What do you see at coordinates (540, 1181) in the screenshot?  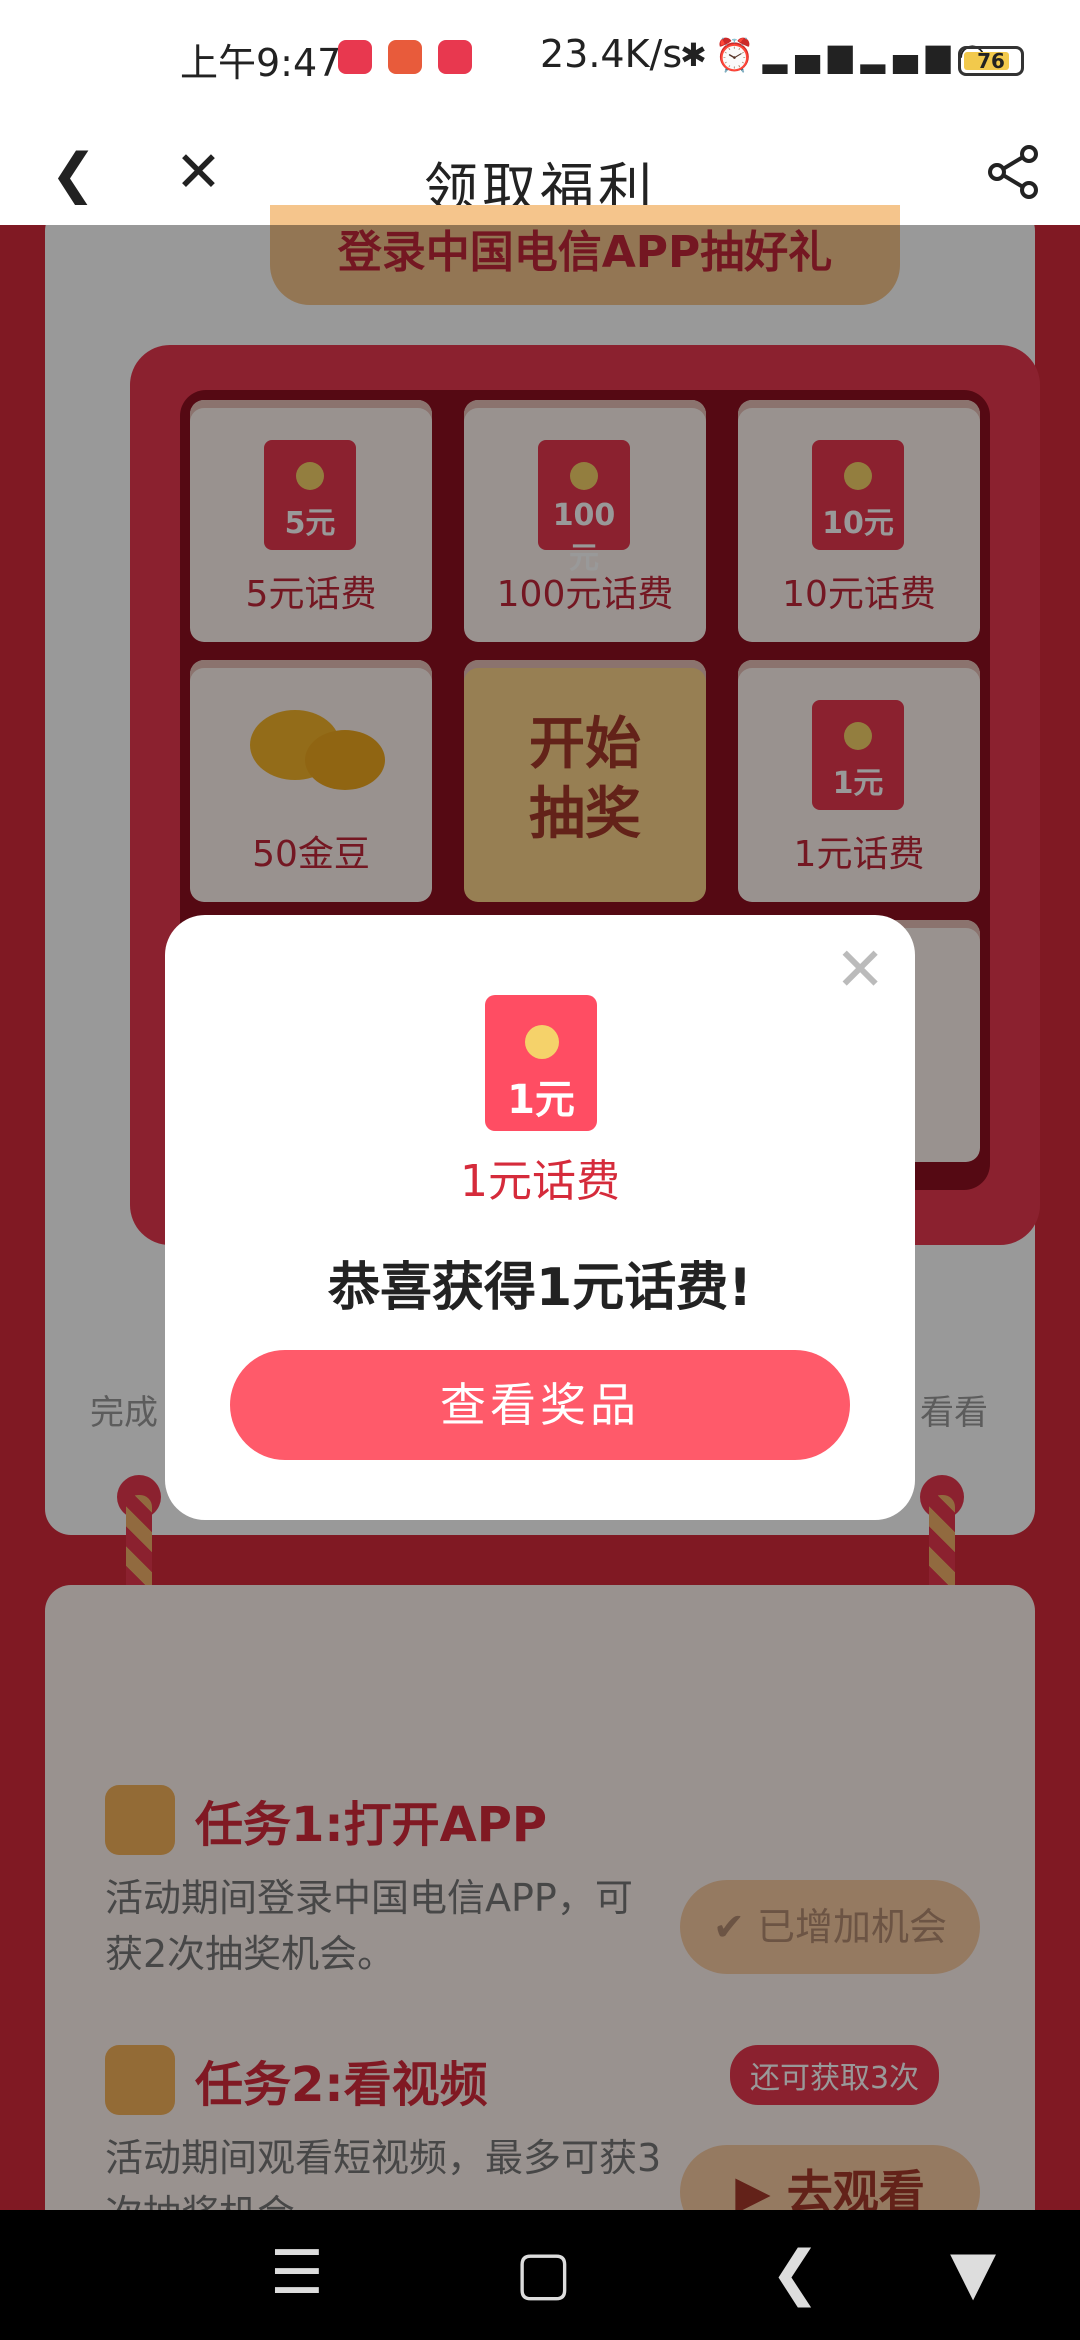 I see `prize-name: 1元话费` at bounding box center [540, 1181].